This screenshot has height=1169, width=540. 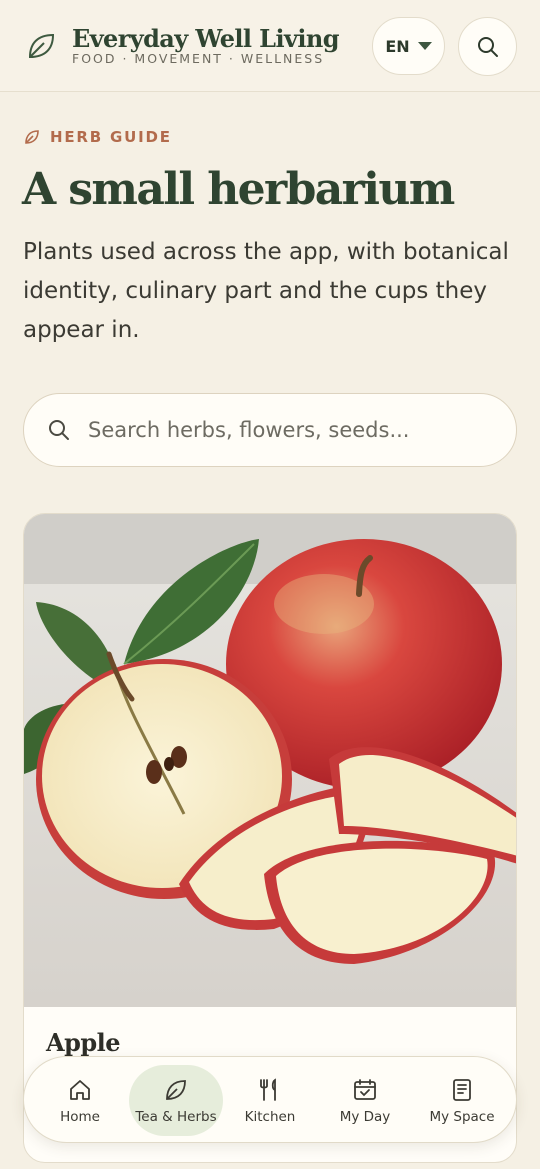 What do you see at coordinates (80, 1116) in the screenshot?
I see `nav-item-label: Home` at bounding box center [80, 1116].